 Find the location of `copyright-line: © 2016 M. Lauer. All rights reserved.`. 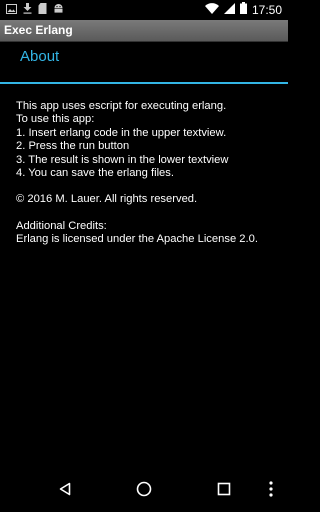

copyright-line: © 2016 M. Lauer. All rights reserved. is located at coordinates (107, 199).